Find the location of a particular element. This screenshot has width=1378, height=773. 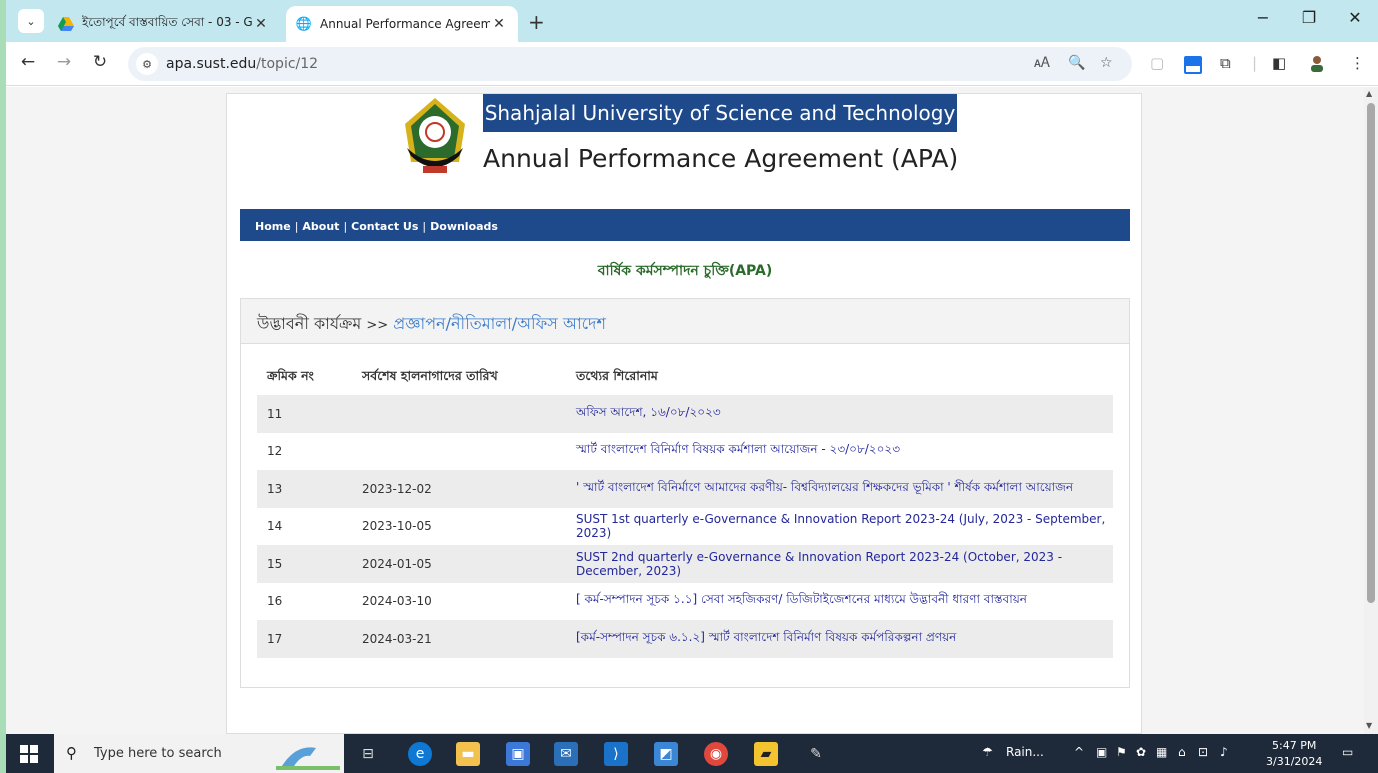

photos-icon: ◩ is located at coordinates (666, 754).